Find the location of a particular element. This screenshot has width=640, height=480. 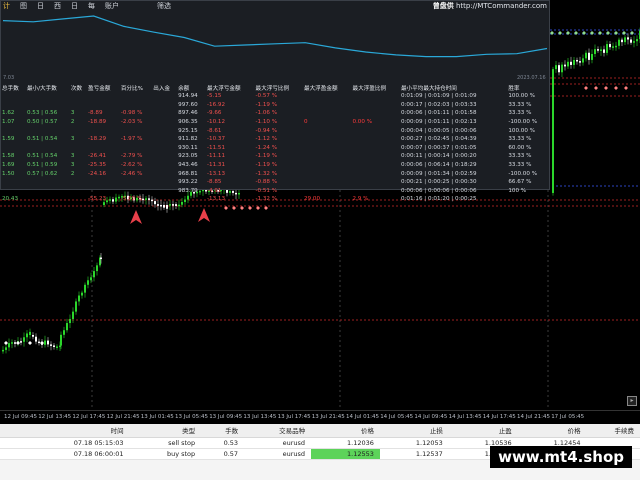

time-axis-label: 12 Jul 13:45 is located at coordinates (55, 417).